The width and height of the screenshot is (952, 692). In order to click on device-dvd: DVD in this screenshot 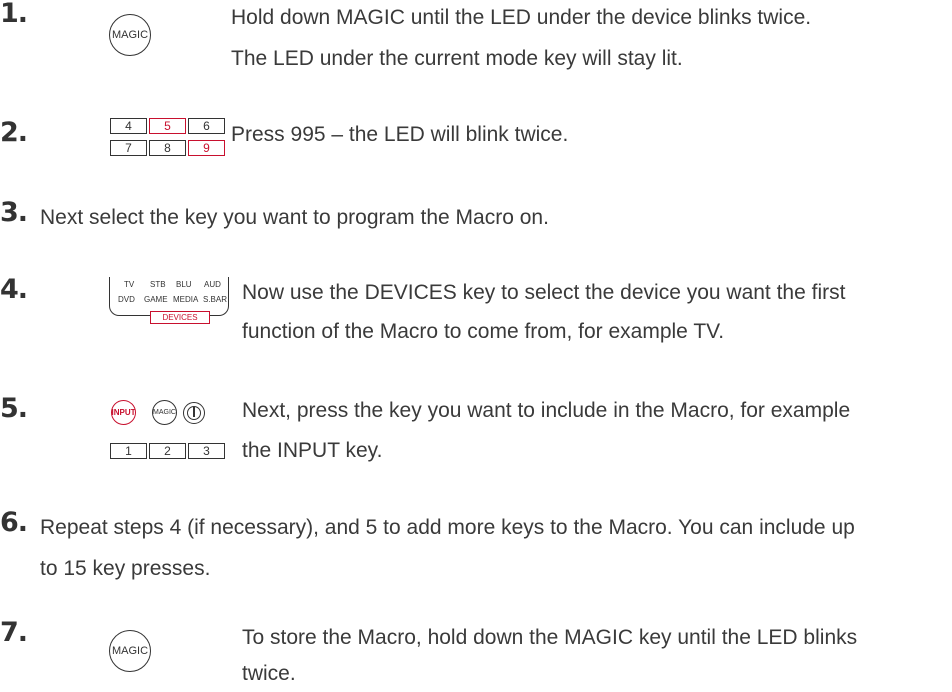, I will do `click(126, 299)`.